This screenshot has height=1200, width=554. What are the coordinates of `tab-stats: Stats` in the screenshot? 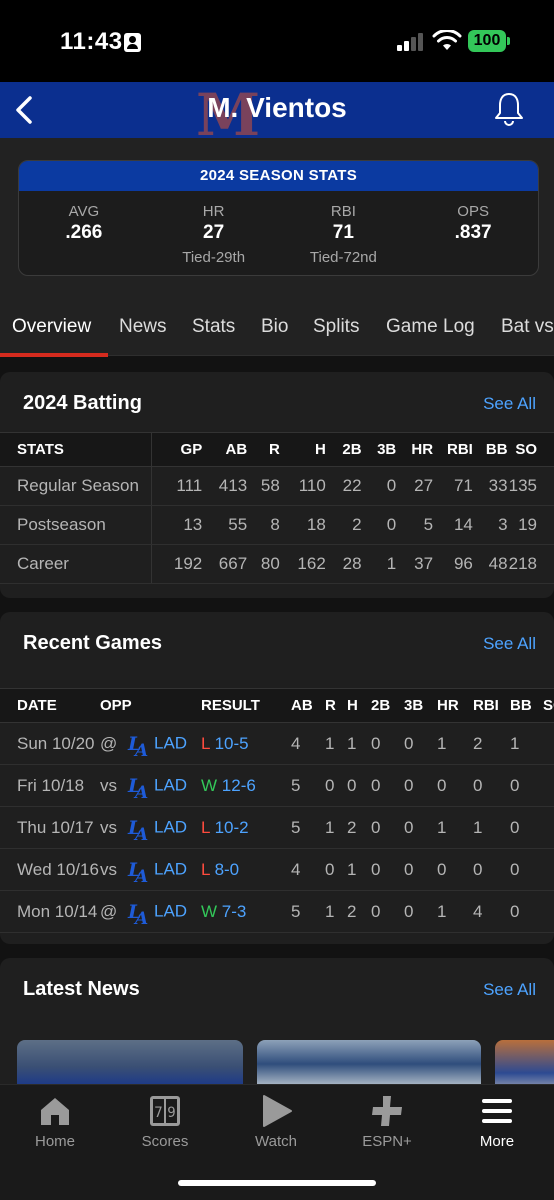 It's located at (213, 327).